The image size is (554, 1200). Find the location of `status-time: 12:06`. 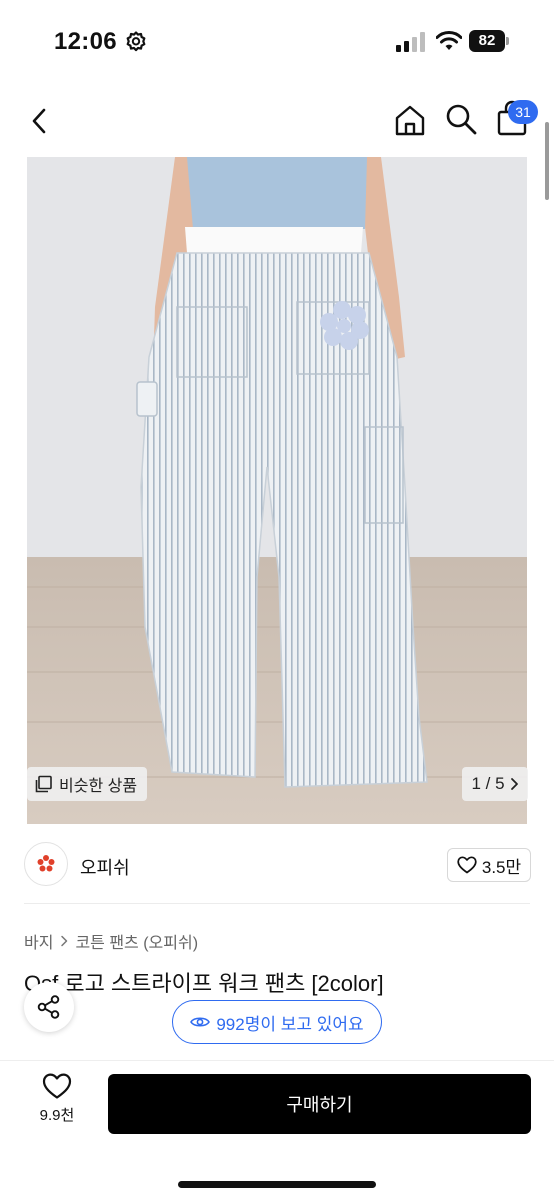

status-time: 12:06 is located at coordinates (85, 41).